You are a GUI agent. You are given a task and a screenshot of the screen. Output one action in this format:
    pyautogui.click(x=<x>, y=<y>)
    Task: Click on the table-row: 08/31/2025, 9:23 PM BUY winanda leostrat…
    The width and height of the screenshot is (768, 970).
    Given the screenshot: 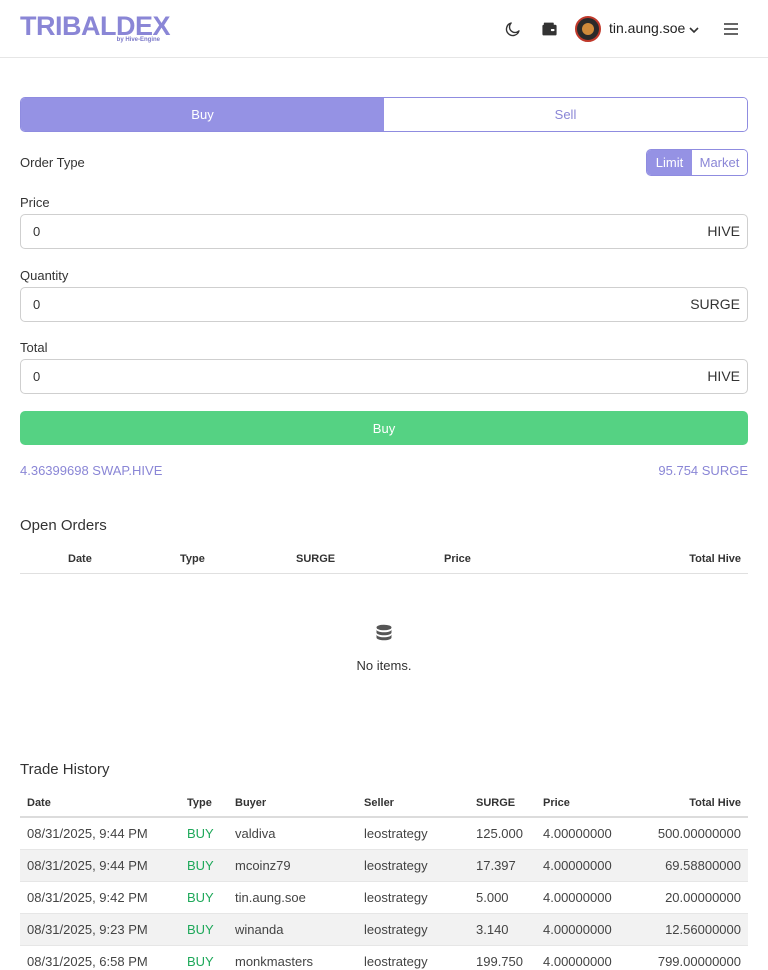 What is the action you would take?
    pyautogui.click(x=384, y=930)
    